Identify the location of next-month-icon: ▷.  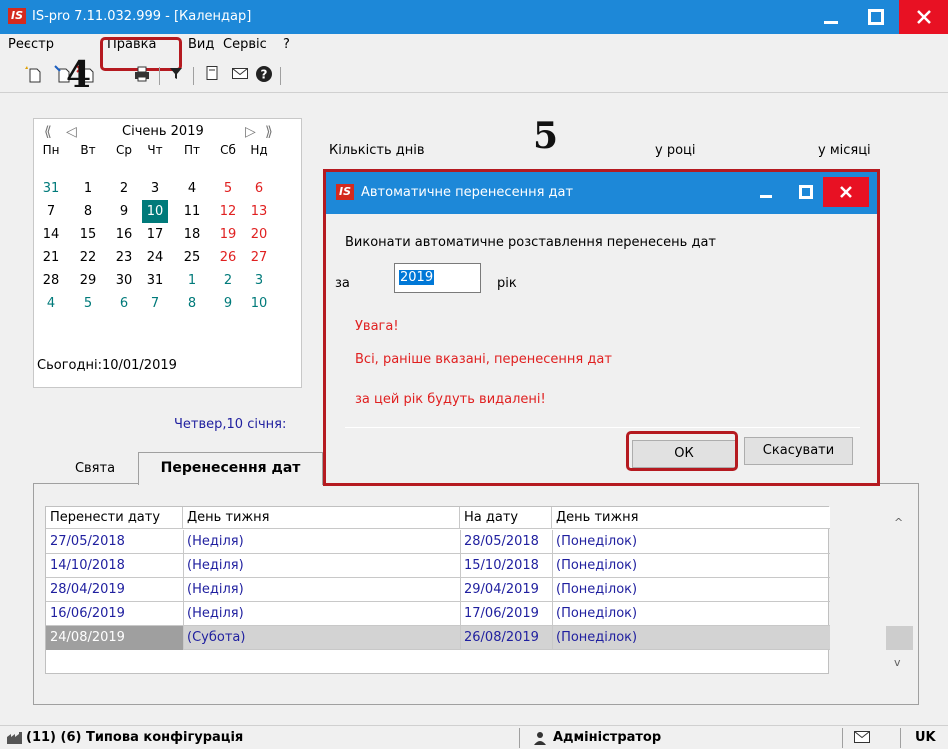
(250, 132).